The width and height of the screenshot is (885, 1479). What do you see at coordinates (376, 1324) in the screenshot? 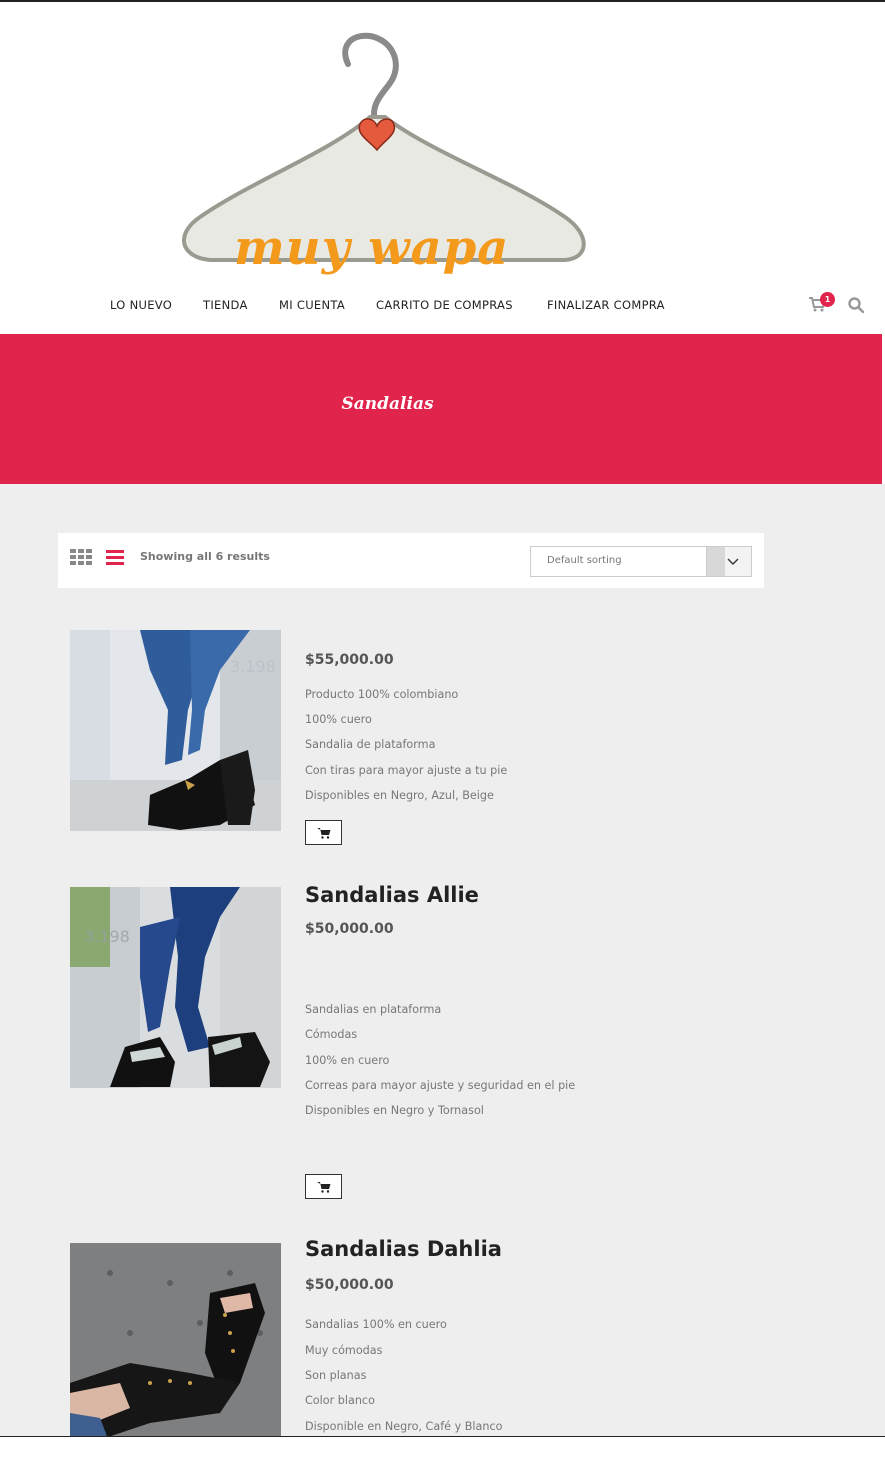
I see `product-description-line: Sandalias 100% en cuero` at bounding box center [376, 1324].